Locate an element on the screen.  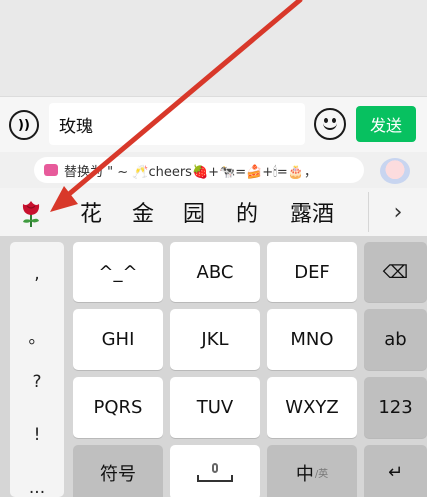
key-emoticon: ^_^ is located at coordinates (118, 272).